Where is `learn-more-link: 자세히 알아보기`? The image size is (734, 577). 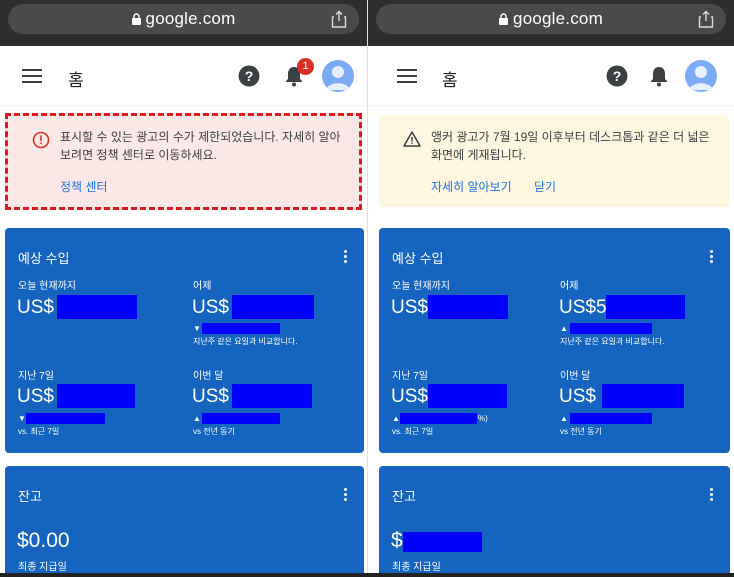
learn-more-link: 자세히 알아보기 is located at coordinates (471, 186).